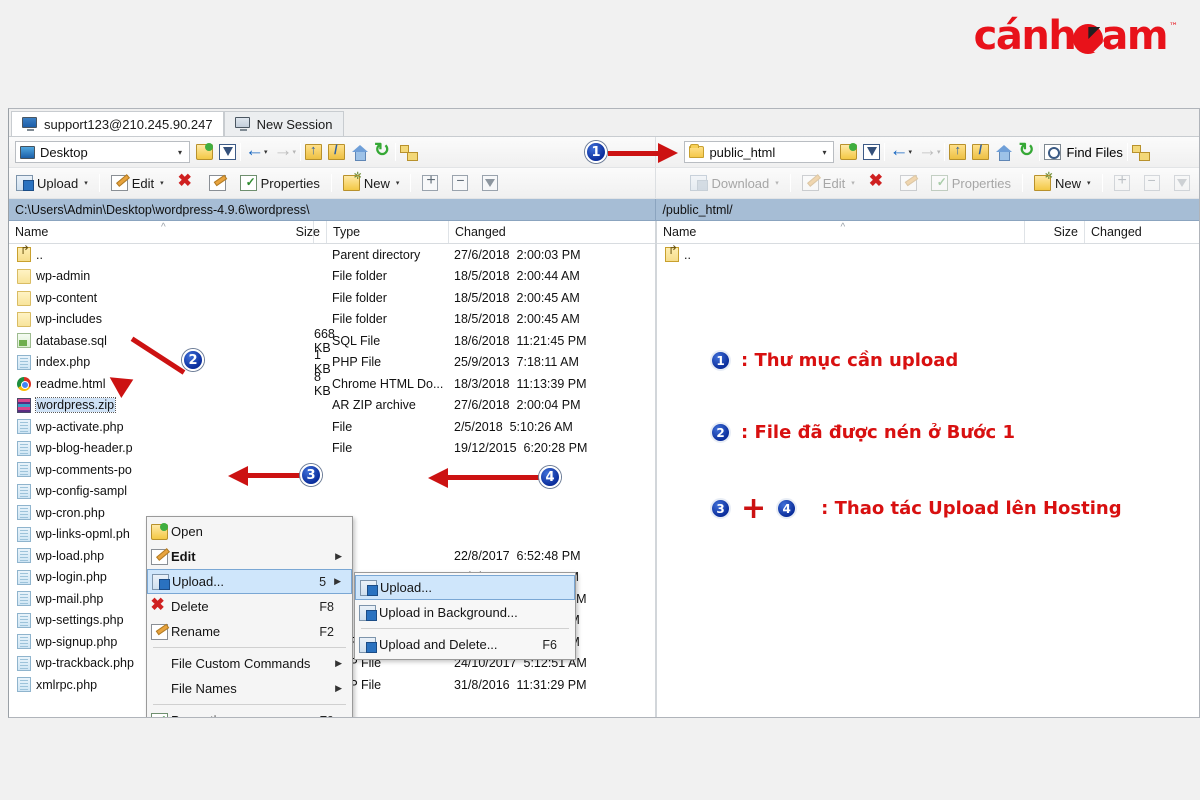 The width and height of the screenshot is (1200, 800). What do you see at coordinates (604, 183) in the screenshot?
I see `command-toolbar: Upload ▾ Edit ▾ Properties` at bounding box center [604, 183].